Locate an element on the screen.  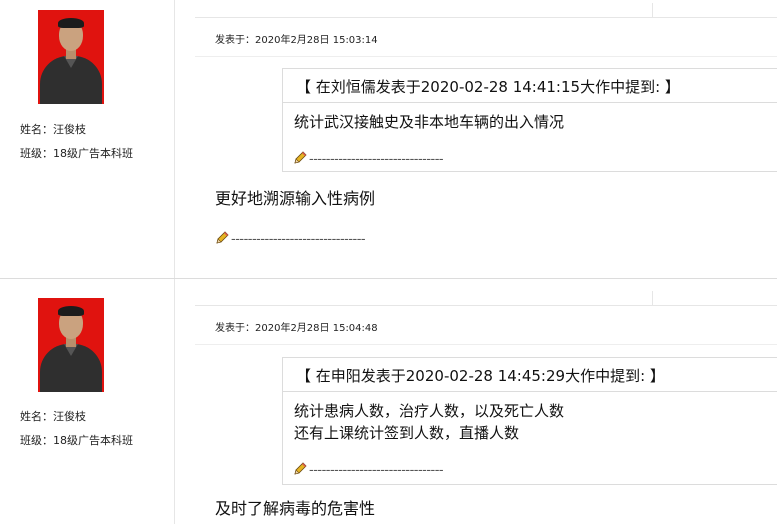
quote-line: 统计武汉接触史及非本地车辆的出入情况 is located at coordinates (429, 122).